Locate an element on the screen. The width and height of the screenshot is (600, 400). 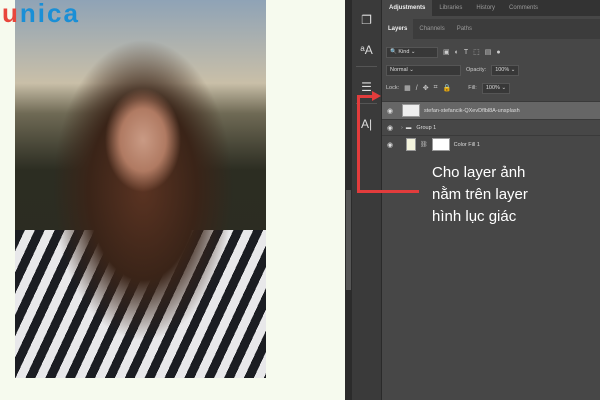
opacity-label: Opacity: is located at coordinates (476, 70).